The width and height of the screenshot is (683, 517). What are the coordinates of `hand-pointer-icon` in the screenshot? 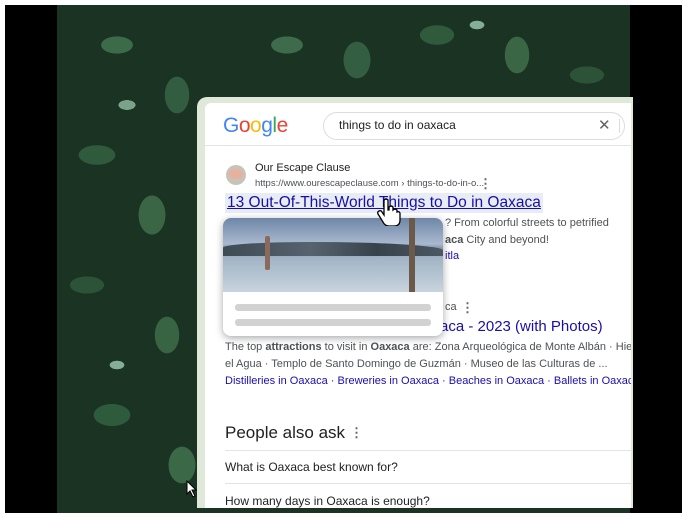 It's located at (389, 212).